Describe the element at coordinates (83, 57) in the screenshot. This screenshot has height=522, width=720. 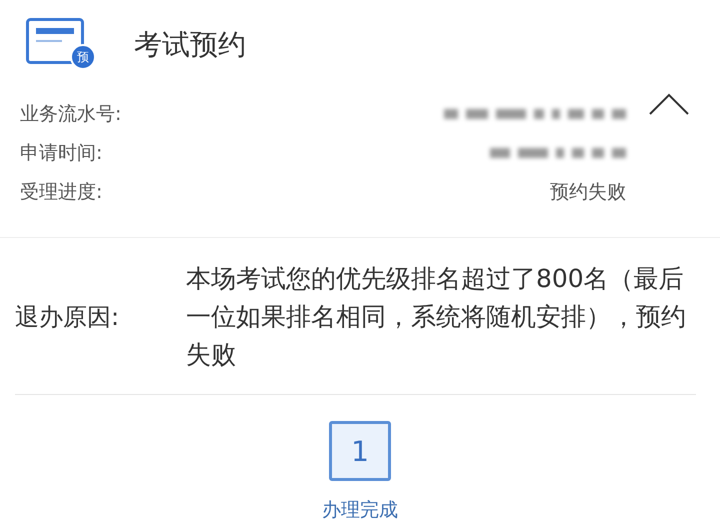
I see `badge: 预` at that location.